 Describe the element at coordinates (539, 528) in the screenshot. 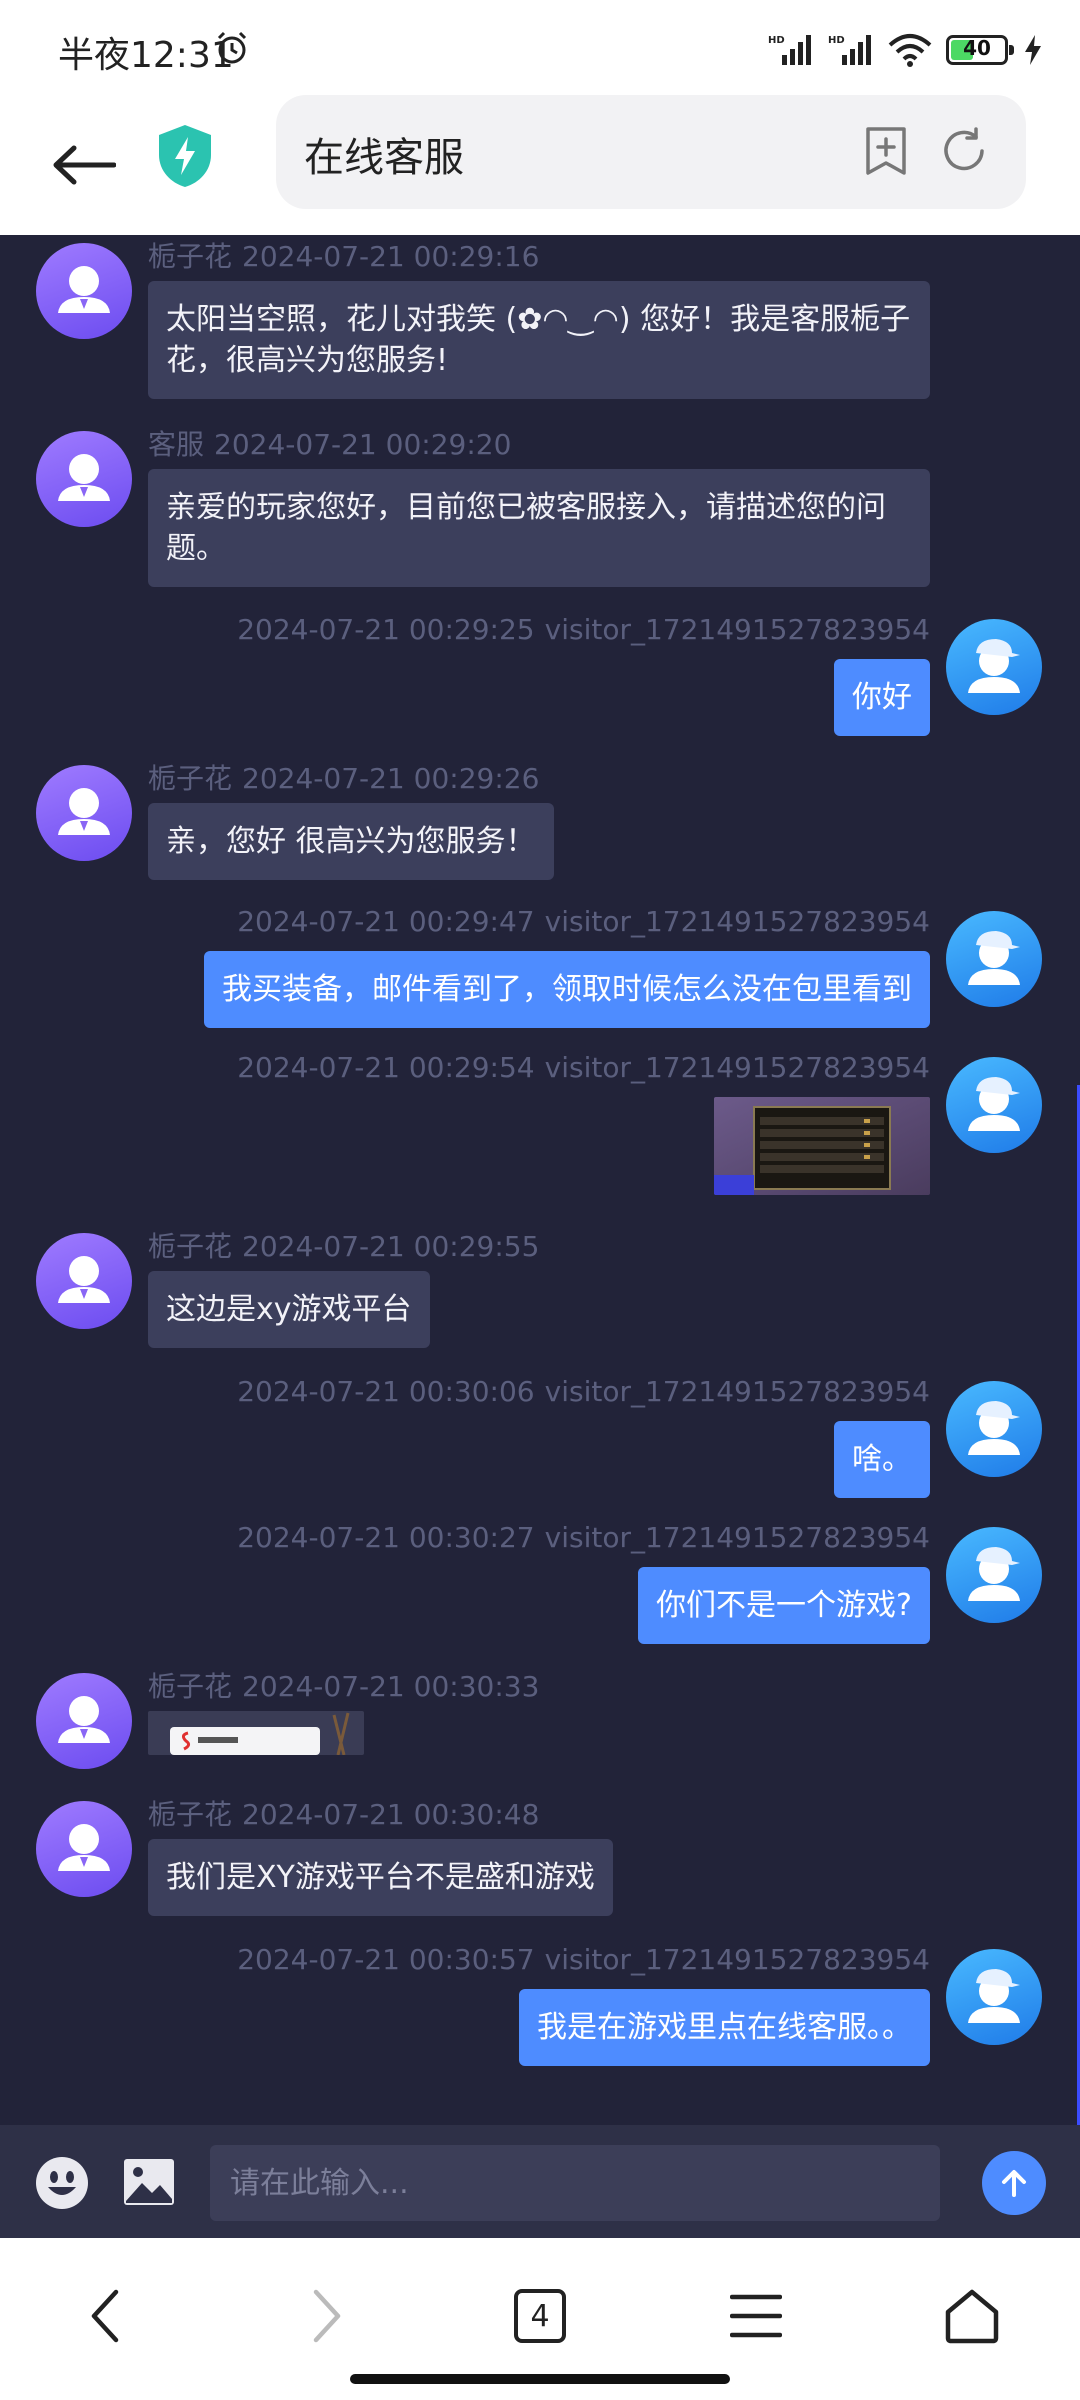

I see `message-bubble: 亲爱的玩家您好，目前您已被客服接入，请描述您的问 题。` at that location.